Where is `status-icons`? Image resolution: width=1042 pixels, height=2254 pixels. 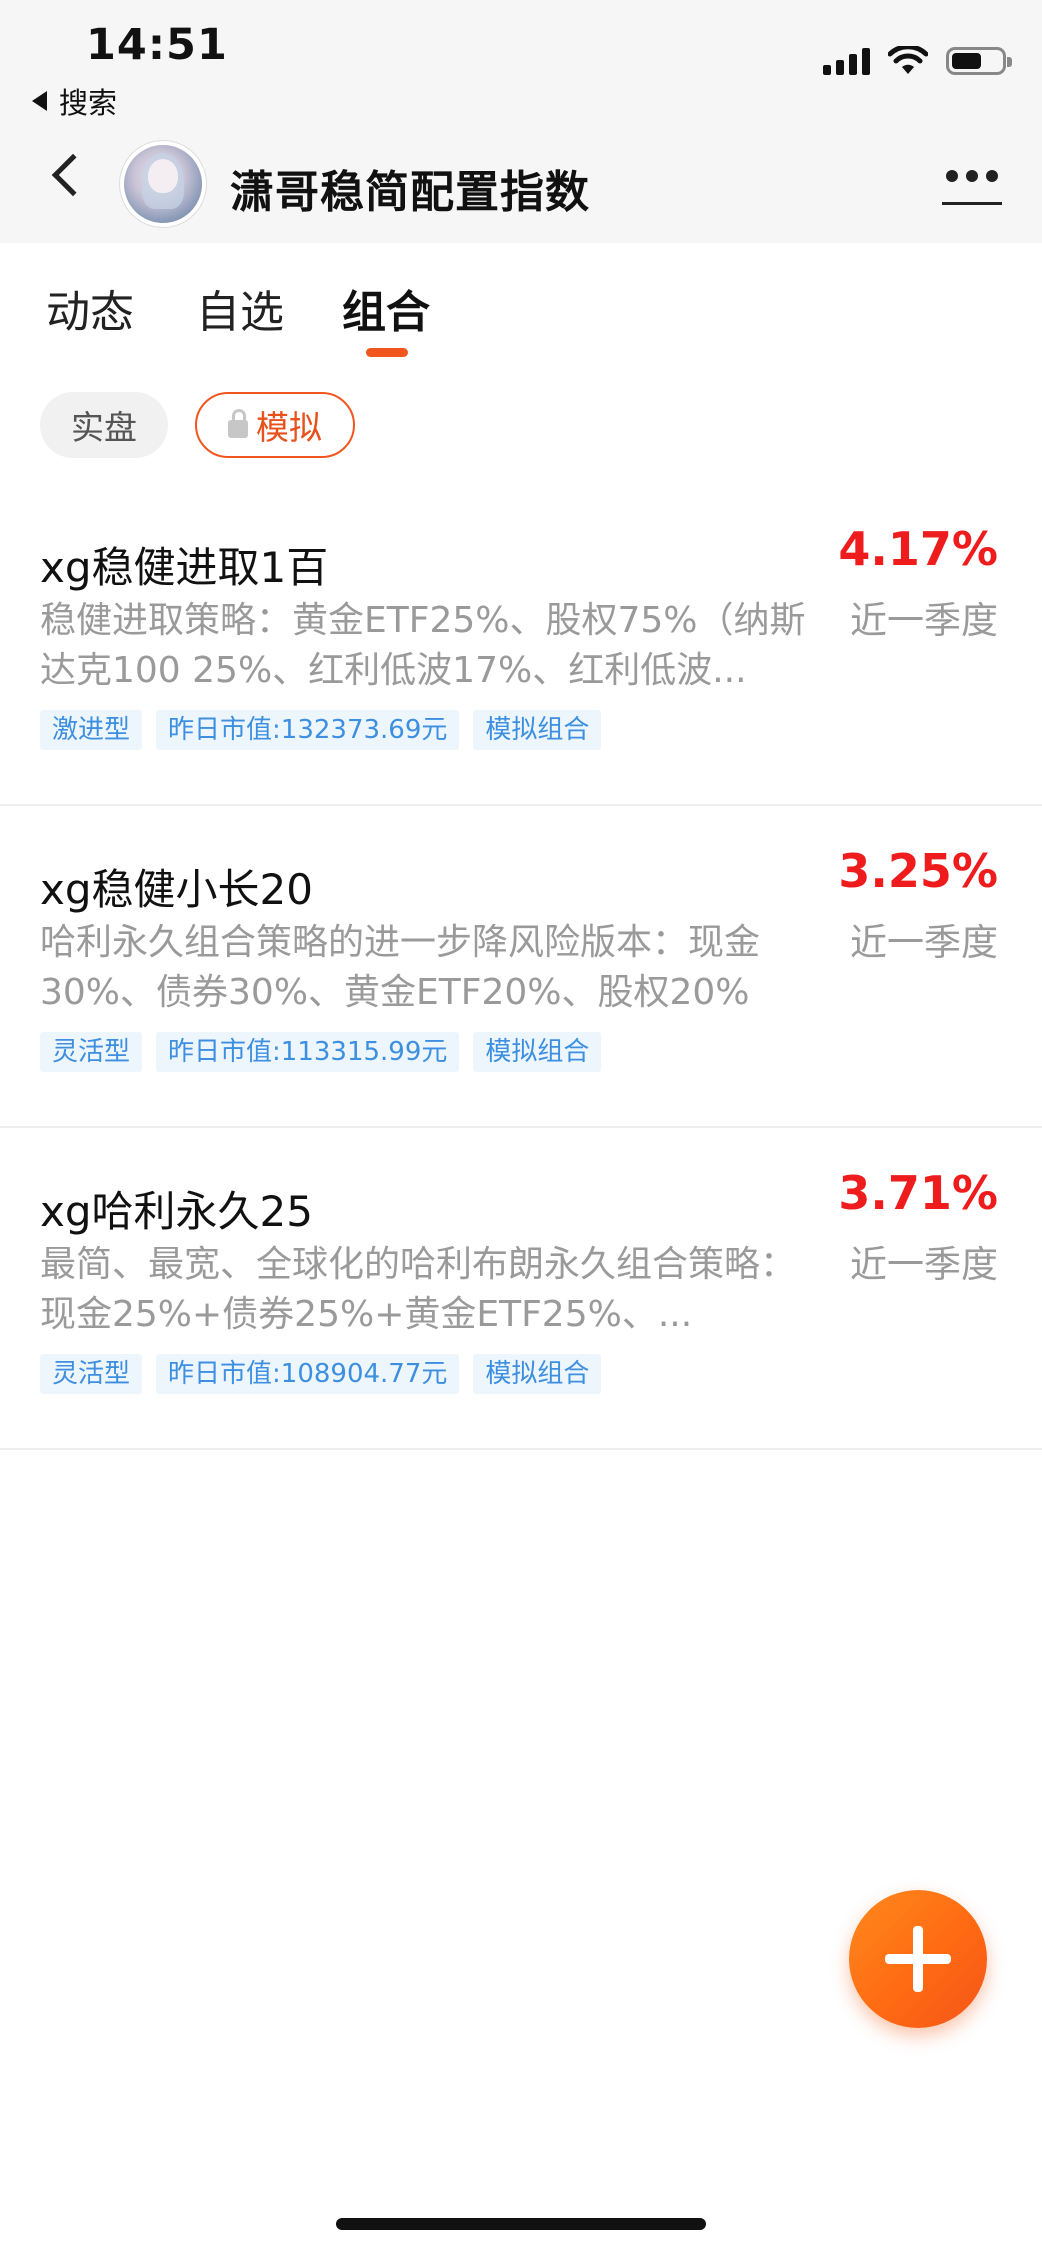
status-icons is located at coordinates (917, 61).